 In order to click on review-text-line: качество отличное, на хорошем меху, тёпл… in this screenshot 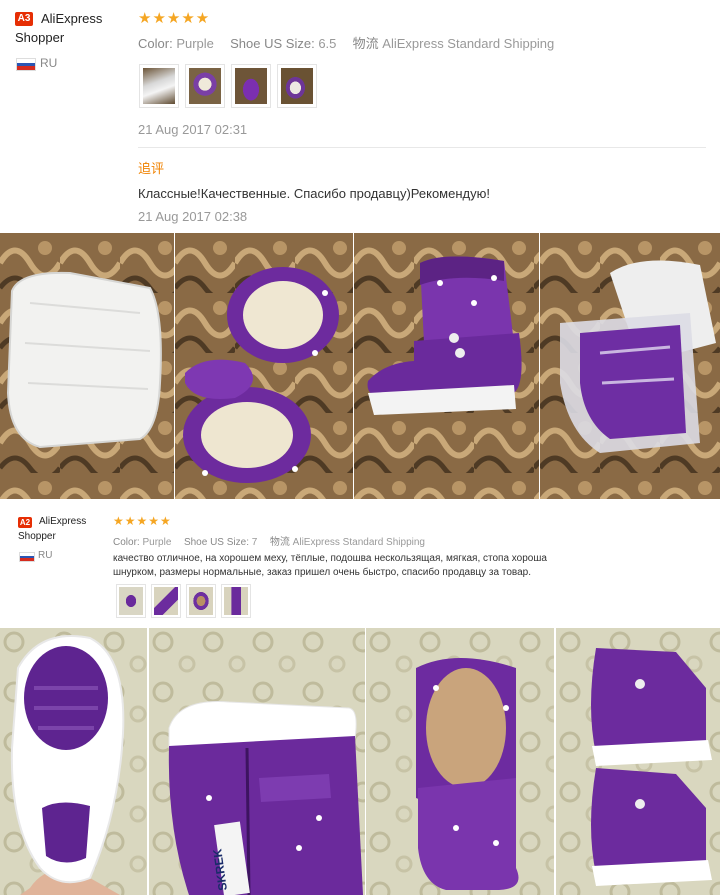, I will do `click(330, 558)`.